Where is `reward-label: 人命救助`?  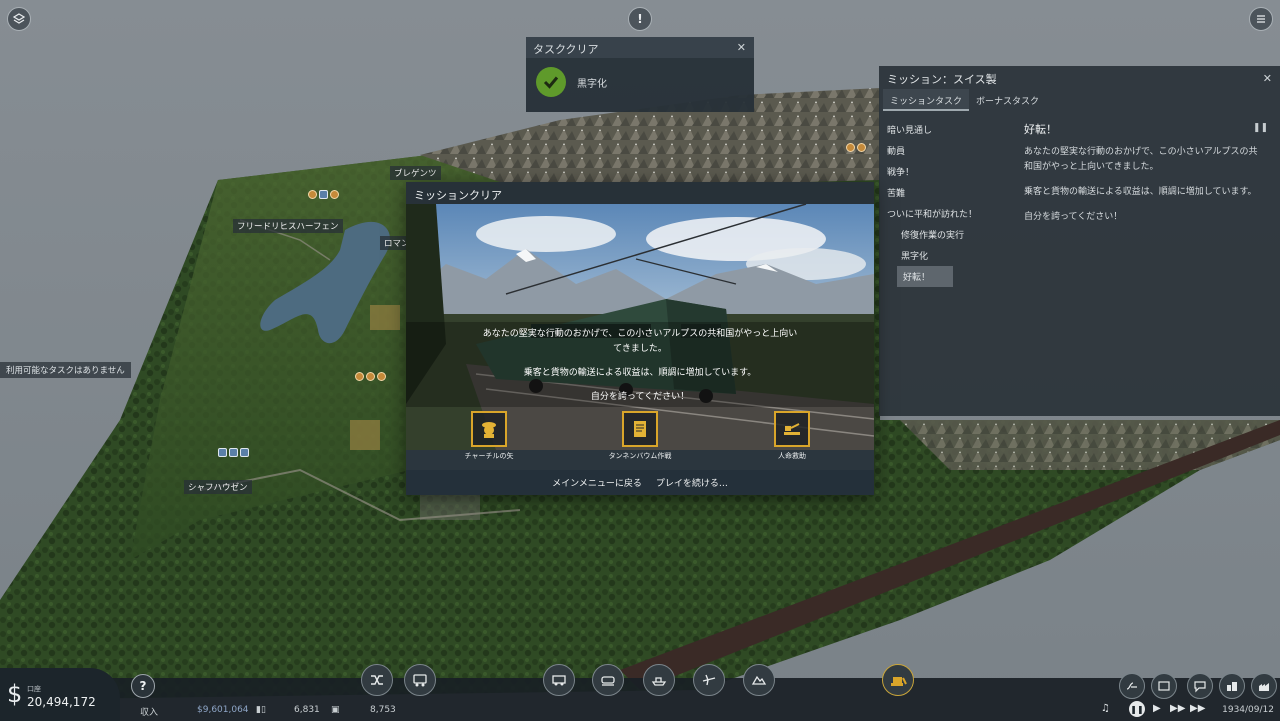 reward-label: 人命救助 is located at coordinates (792, 456).